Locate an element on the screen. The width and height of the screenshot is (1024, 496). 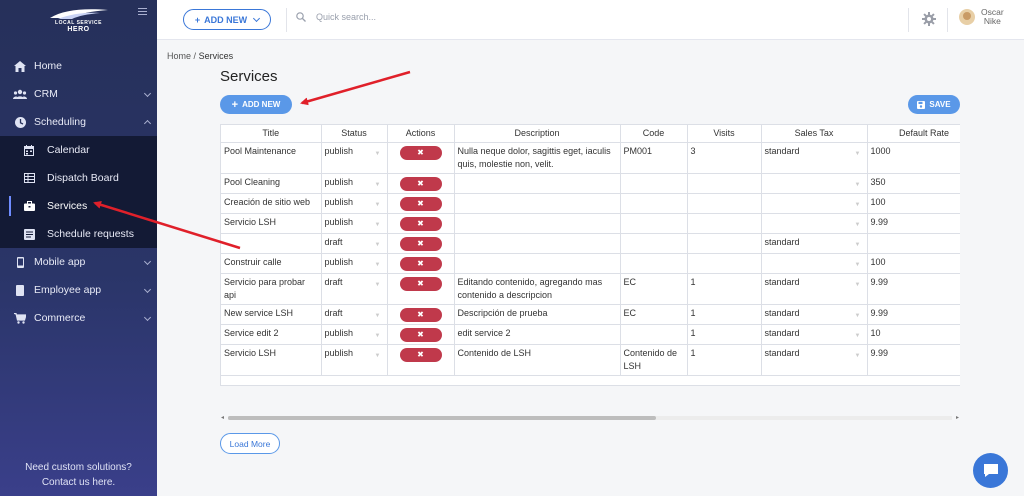
sidebar-item-mobile-app: Mobile app is located at coordinates (78, 262).